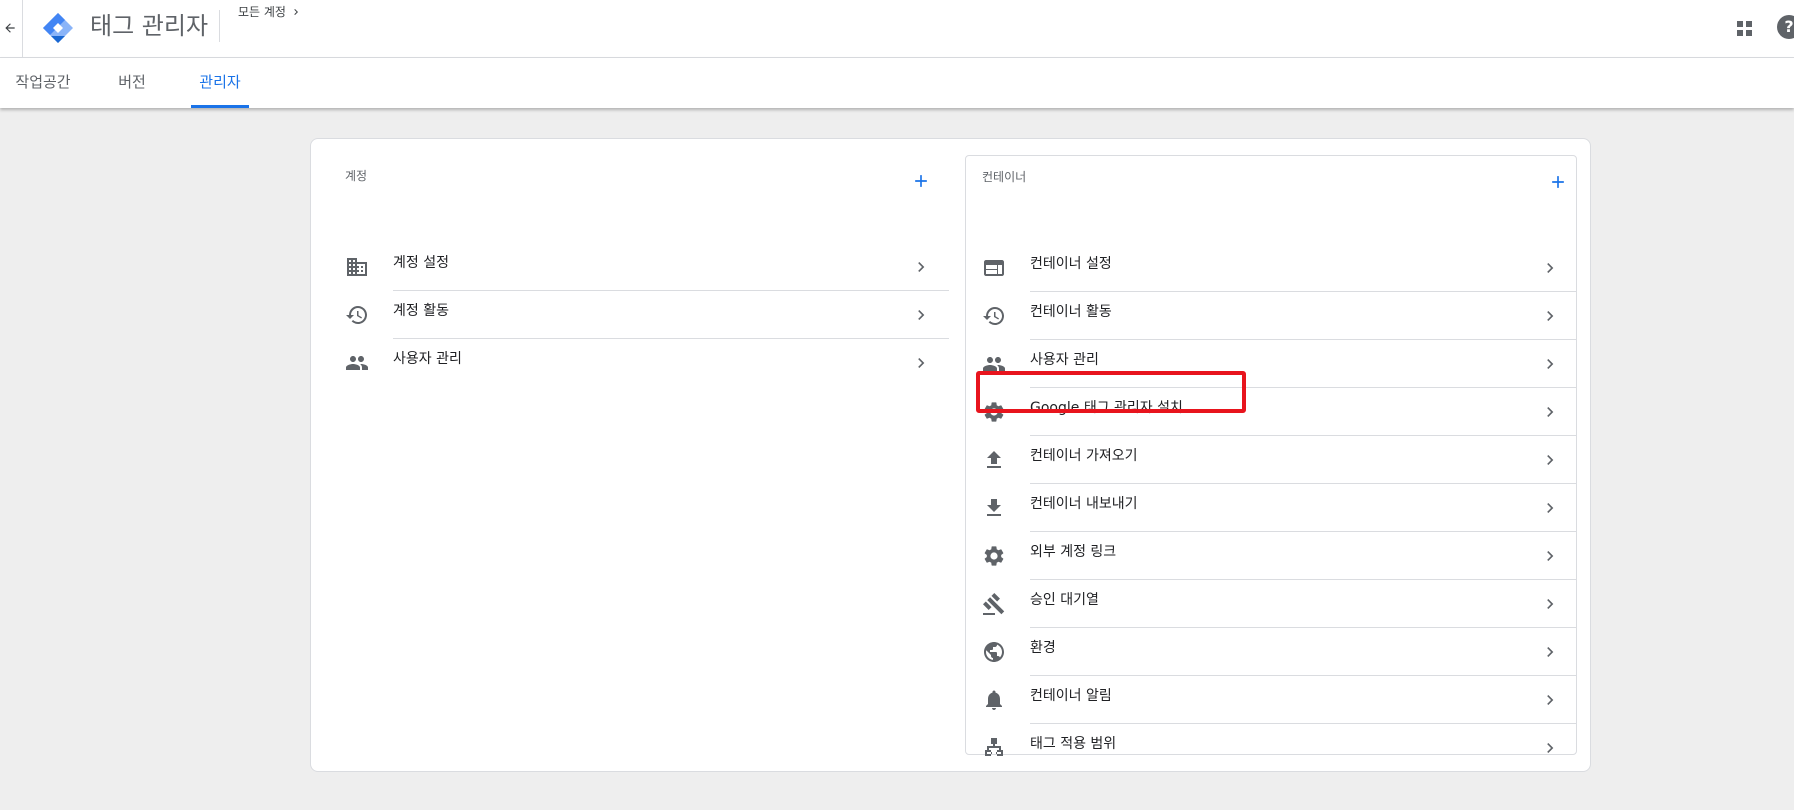 The height and width of the screenshot is (810, 1794). Describe the element at coordinates (994, 268) in the screenshot. I see `web-window-icon` at that location.